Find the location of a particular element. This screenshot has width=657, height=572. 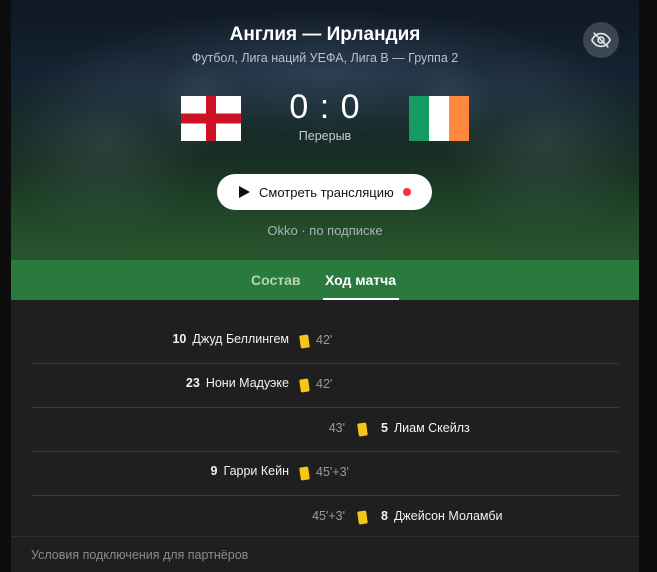

player-name: Лиам Скейлз is located at coordinates (431, 428).